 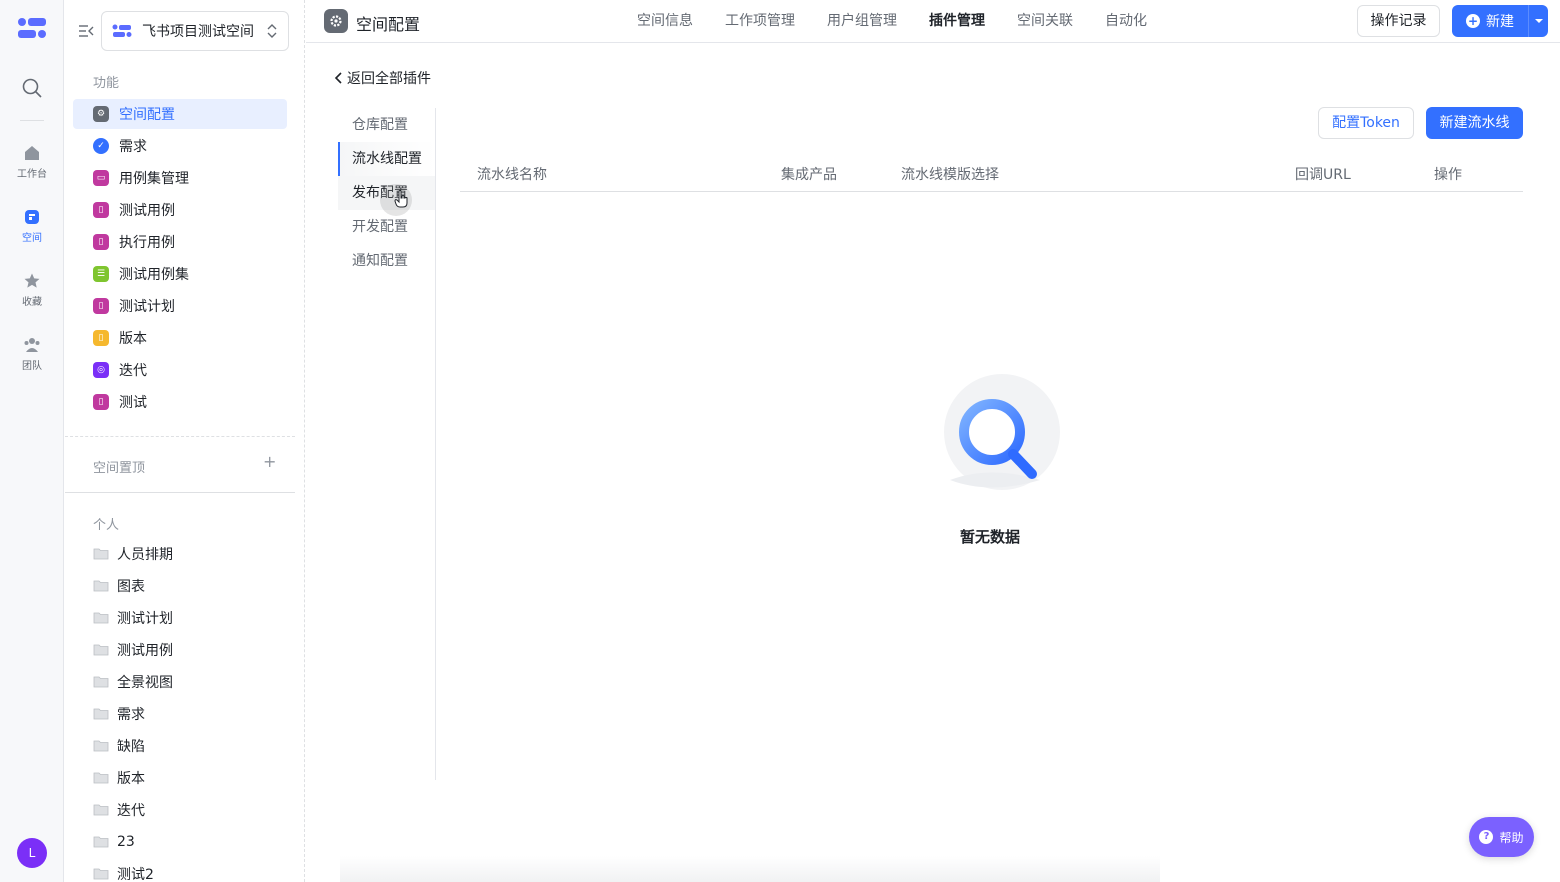 What do you see at coordinates (106, 83) in the screenshot?
I see `section-label-features: 功能` at bounding box center [106, 83].